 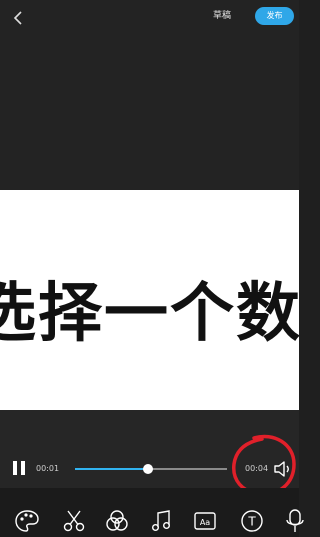 What do you see at coordinates (295, 521) in the screenshot?
I see `microphone-icon` at bounding box center [295, 521].